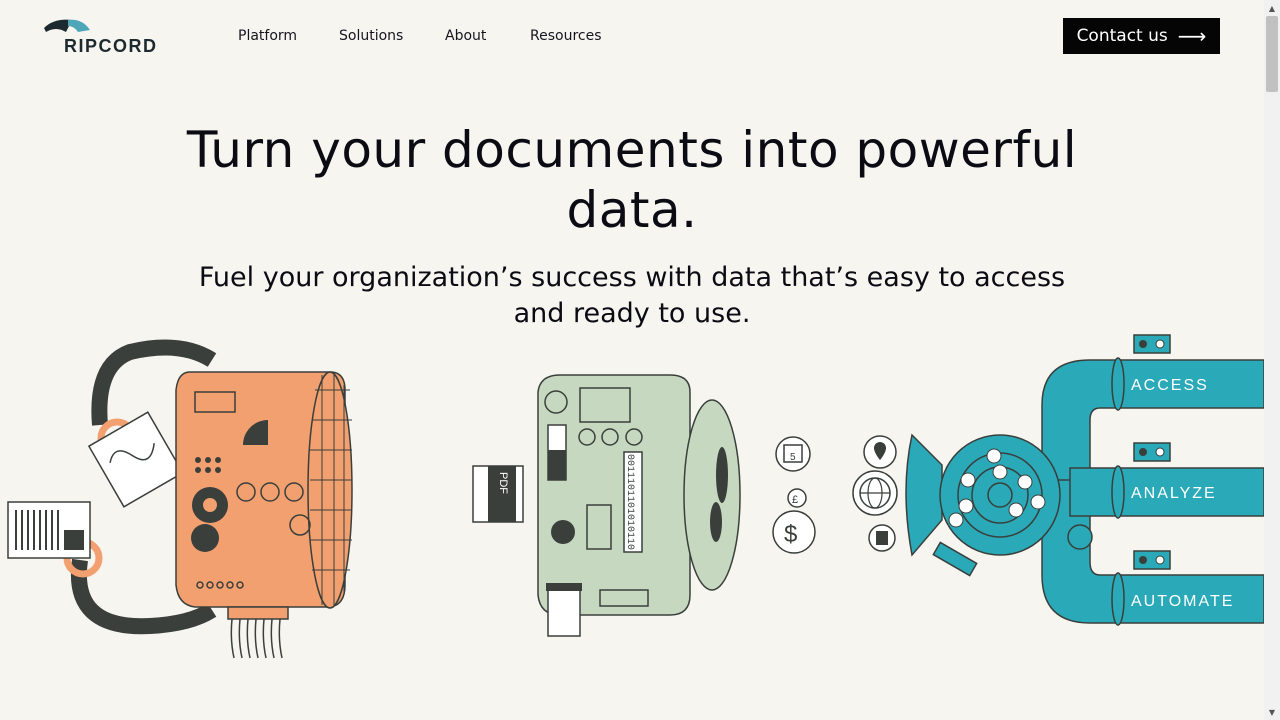 The image size is (1280, 720). I want to click on binary-readout: 0011101101010110, so click(629, 502).